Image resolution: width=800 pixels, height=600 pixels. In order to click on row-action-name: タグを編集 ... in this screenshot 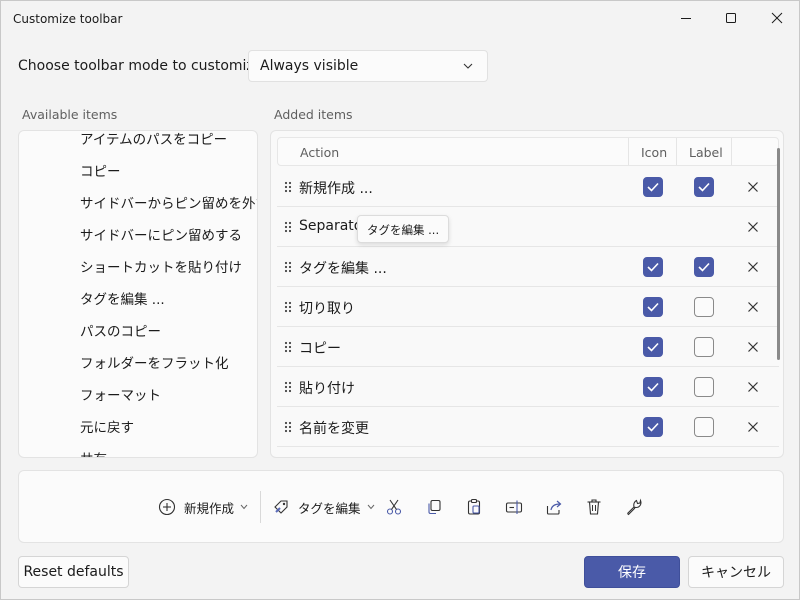, I will do `click(343, 269)`.